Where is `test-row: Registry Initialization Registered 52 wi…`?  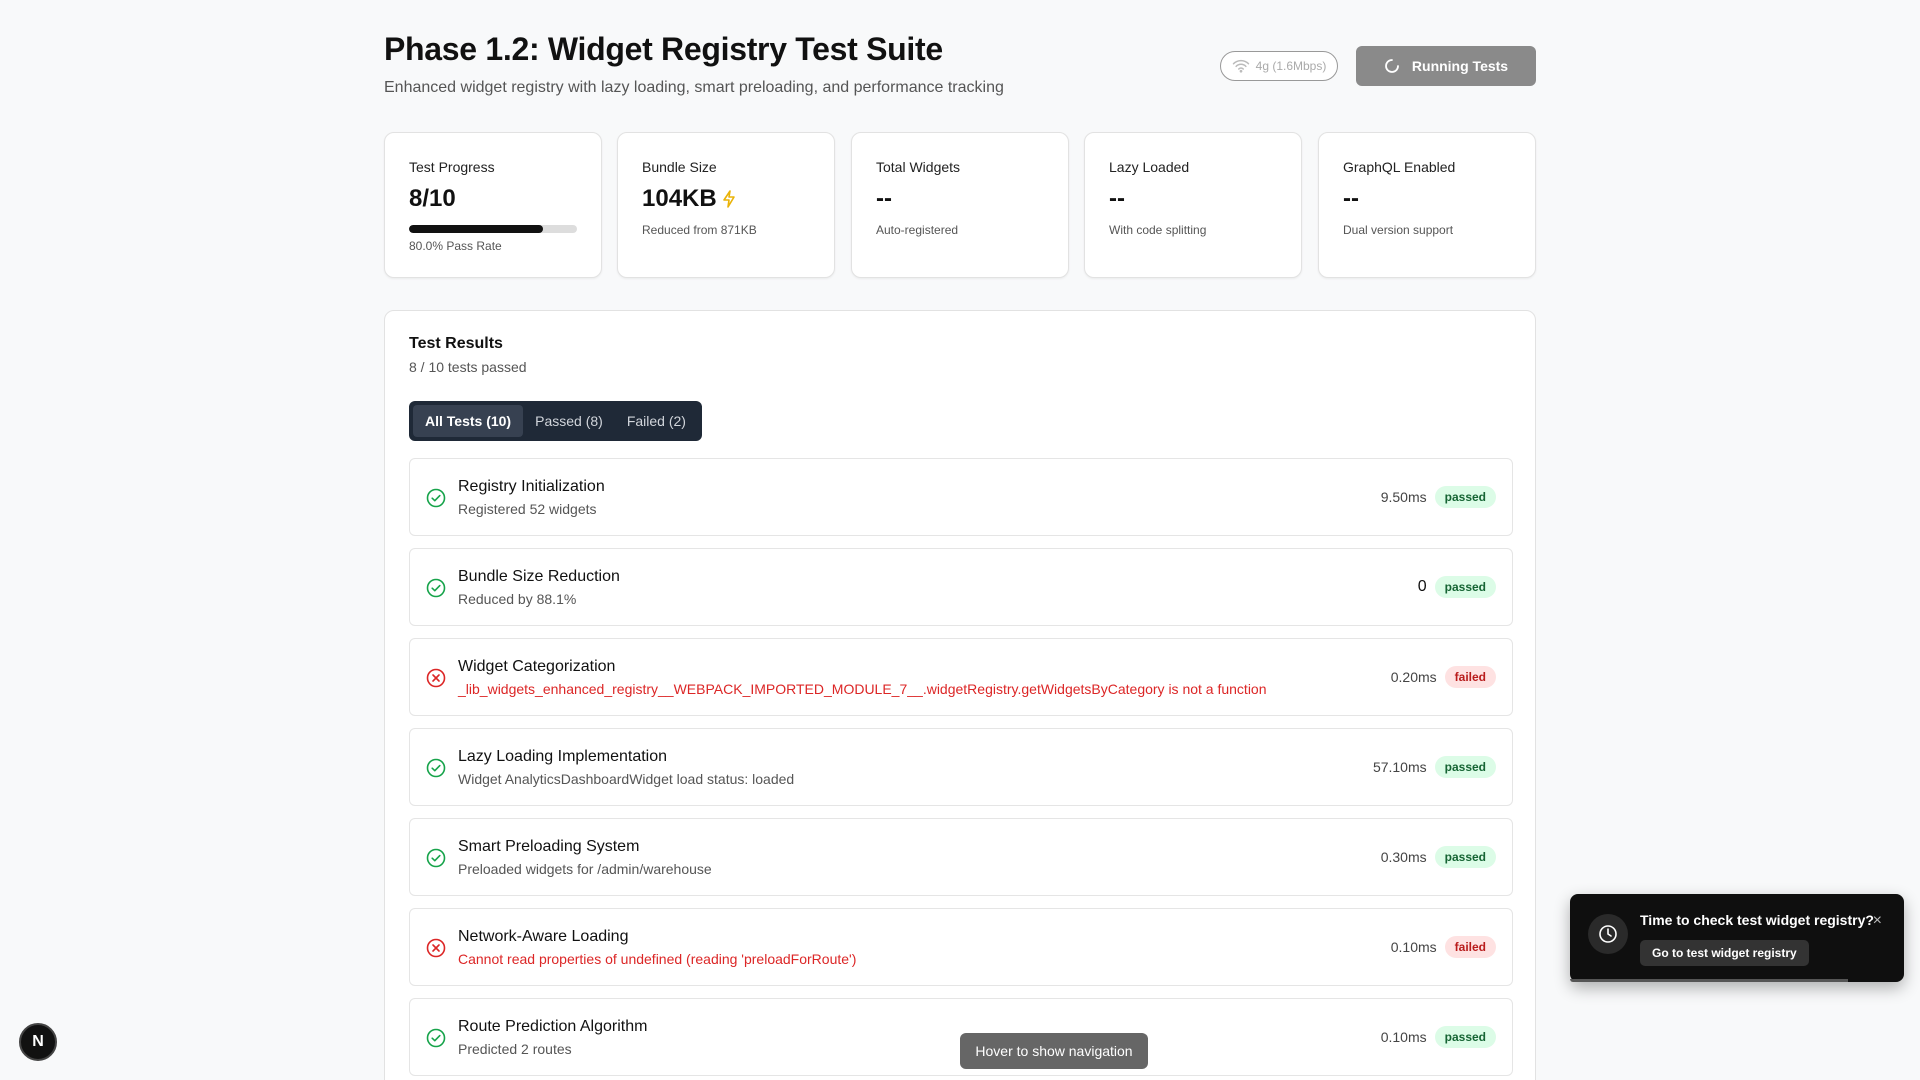
test-row: Registry Initialization Registered 52 wi… is located at coordinates (961, 497).